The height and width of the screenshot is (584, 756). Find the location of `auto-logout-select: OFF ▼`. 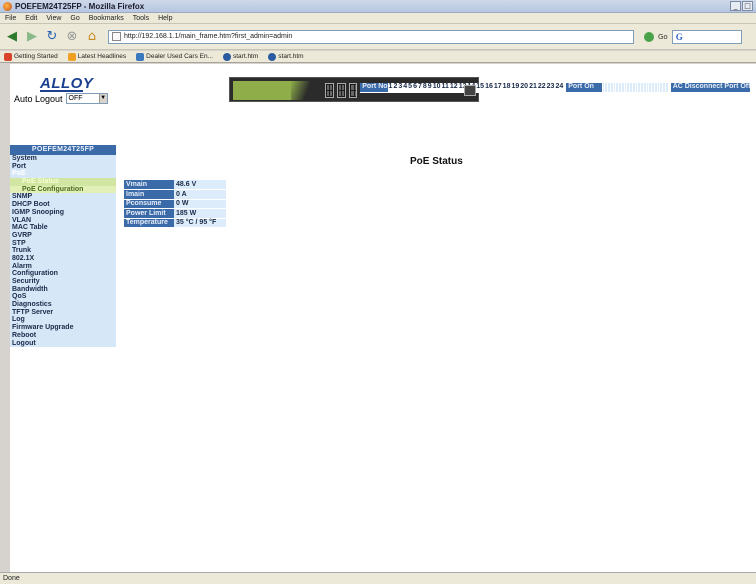

auto-logout-select: OFF ▼ is located at coordinates (86, 98).